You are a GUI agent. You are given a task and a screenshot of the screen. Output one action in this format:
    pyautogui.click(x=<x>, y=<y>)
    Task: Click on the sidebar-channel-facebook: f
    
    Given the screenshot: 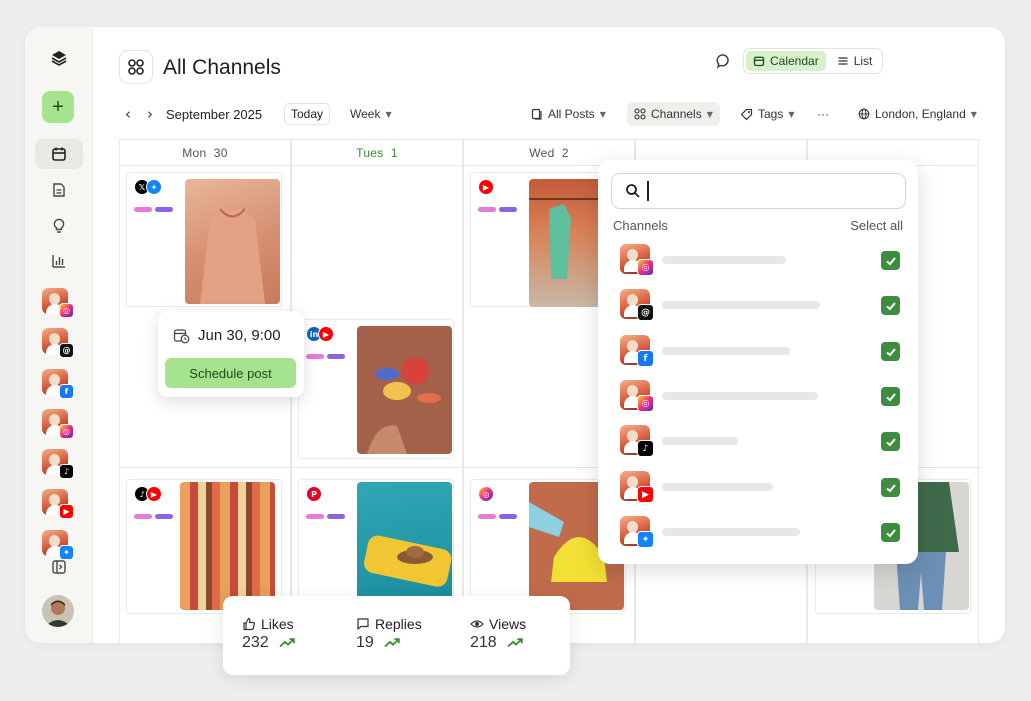 What is the action you would take?
    pyautogui.click(x=58, y=384)
    